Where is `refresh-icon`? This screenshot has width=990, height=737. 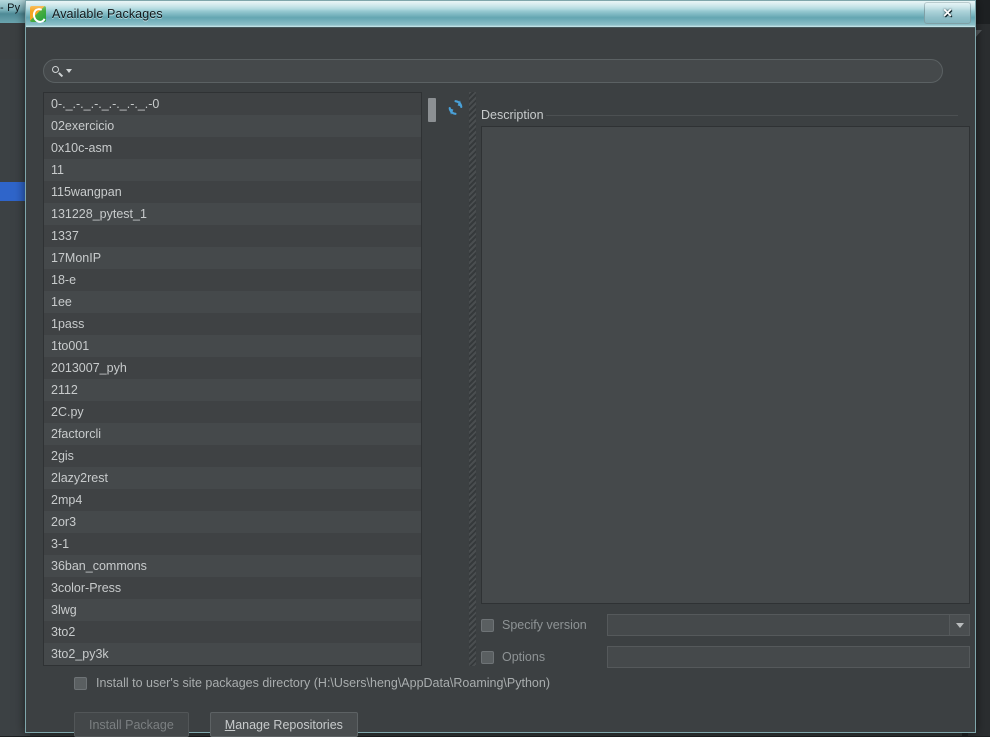 refresh-icon is located at coordinates (455, 107).